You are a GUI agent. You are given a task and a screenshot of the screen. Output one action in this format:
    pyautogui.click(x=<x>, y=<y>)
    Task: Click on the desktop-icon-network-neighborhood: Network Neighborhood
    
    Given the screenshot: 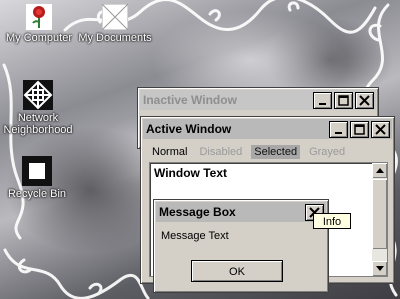 What is the action you would take?
    pyautogui.click(x=39, y=108)
    